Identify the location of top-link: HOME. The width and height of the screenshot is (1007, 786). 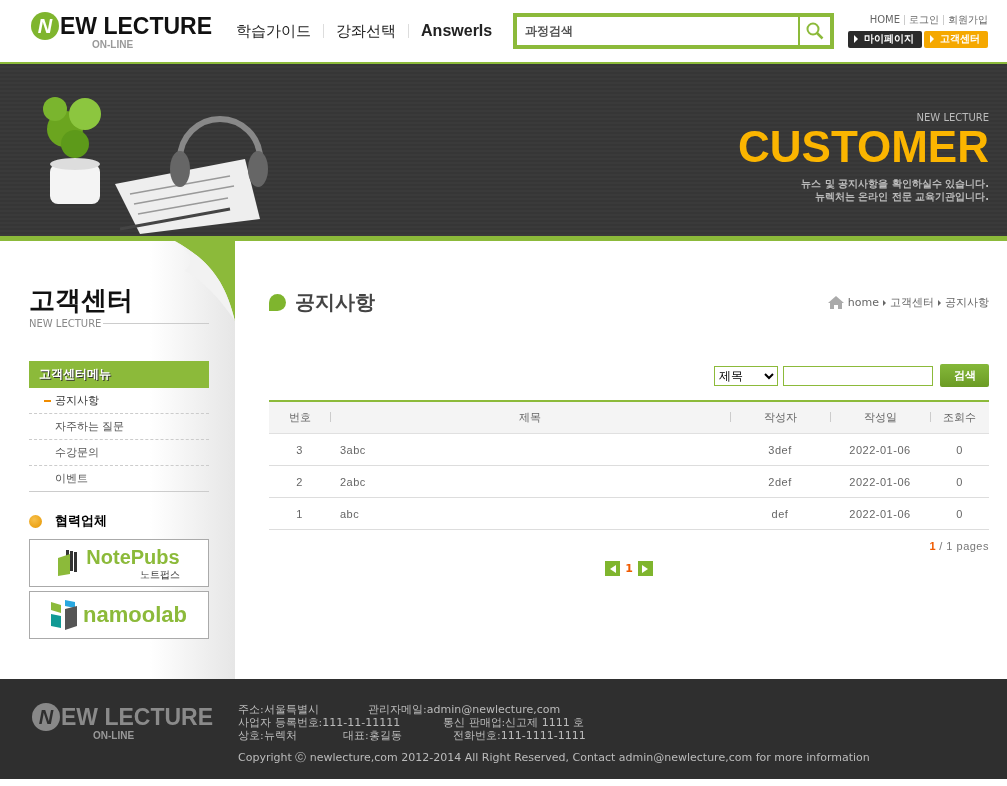
(884, 19).